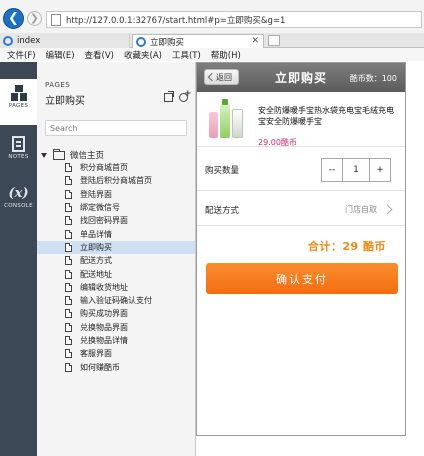 The width and height of the screenshot is (424, 456). I want to click on panel-title: 立即购买, so click(65, 101).